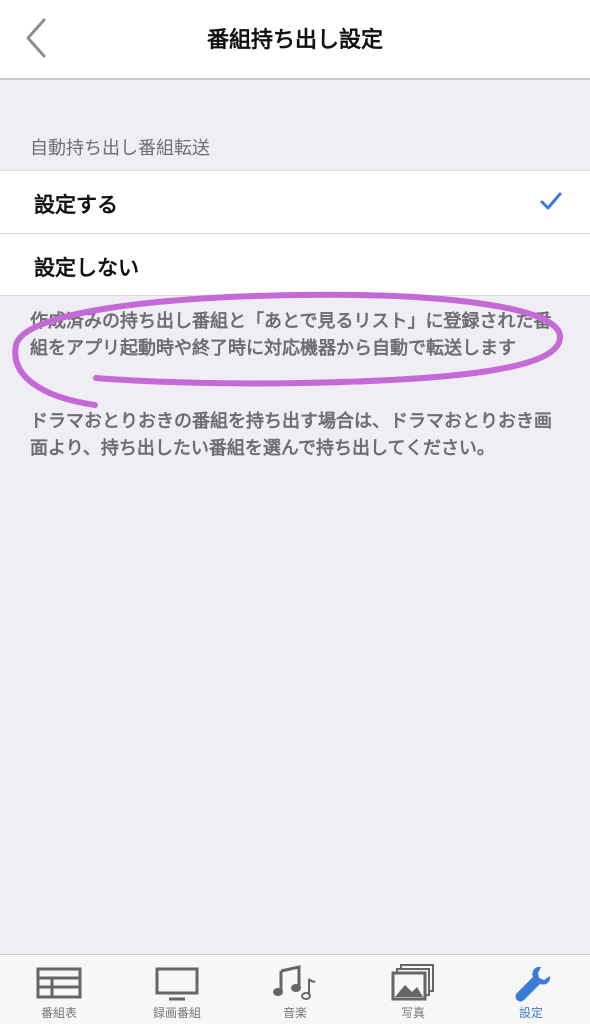 This screenshot has height=1024, width=590. What do you see at coordinates (59, 983) in the screenshot?
I see `grid-table-icon` at bounding box center [59, 983].